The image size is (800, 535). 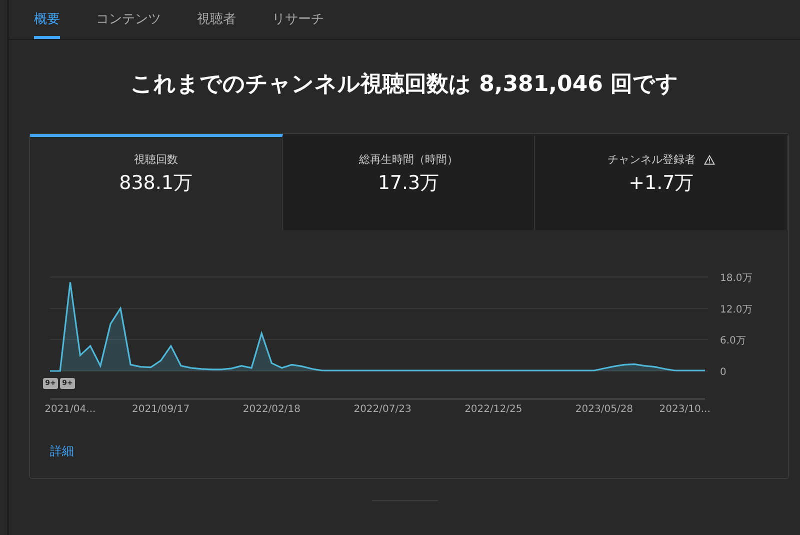 What do you see at coordinates (383, 409) in the screenshot?
I see `x-tick-label: 2022/07/23` at bounding box center [383, 409].